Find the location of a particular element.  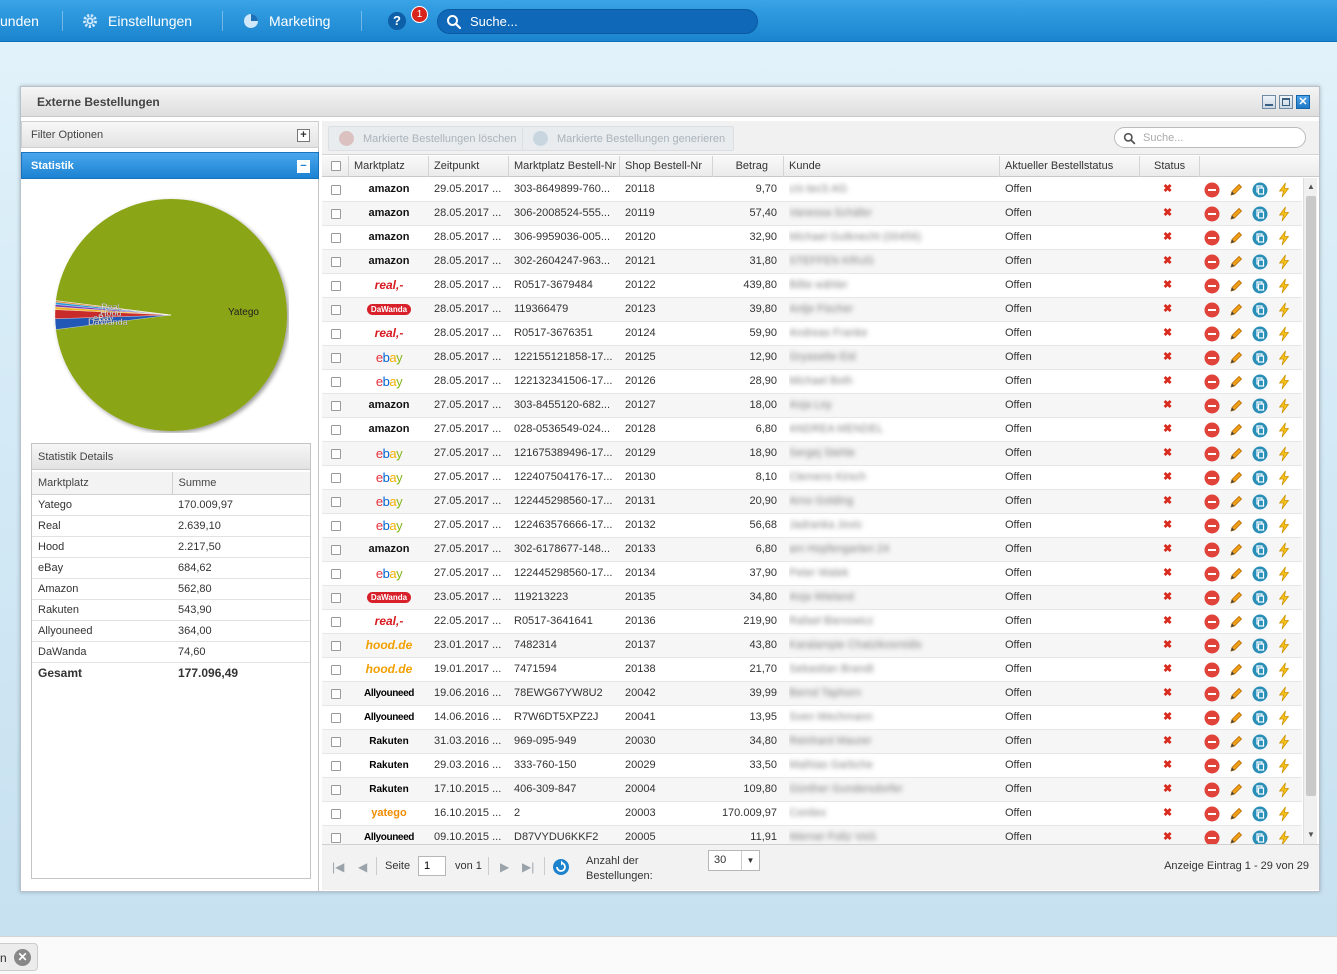

scrollbar-thumb is located at coordinates (1311, 496).